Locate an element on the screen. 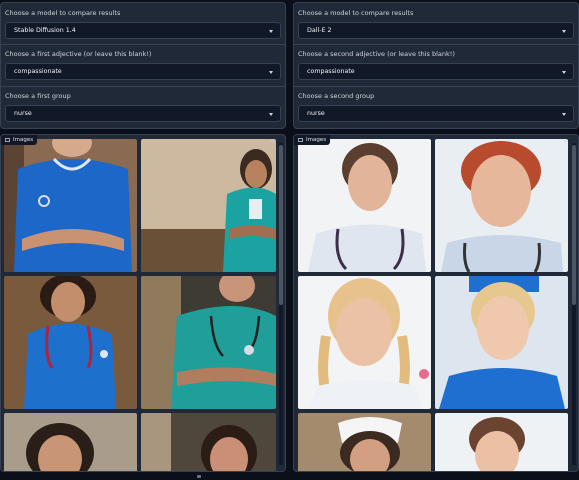  bottom-bar is located at coordinates (289, 476).